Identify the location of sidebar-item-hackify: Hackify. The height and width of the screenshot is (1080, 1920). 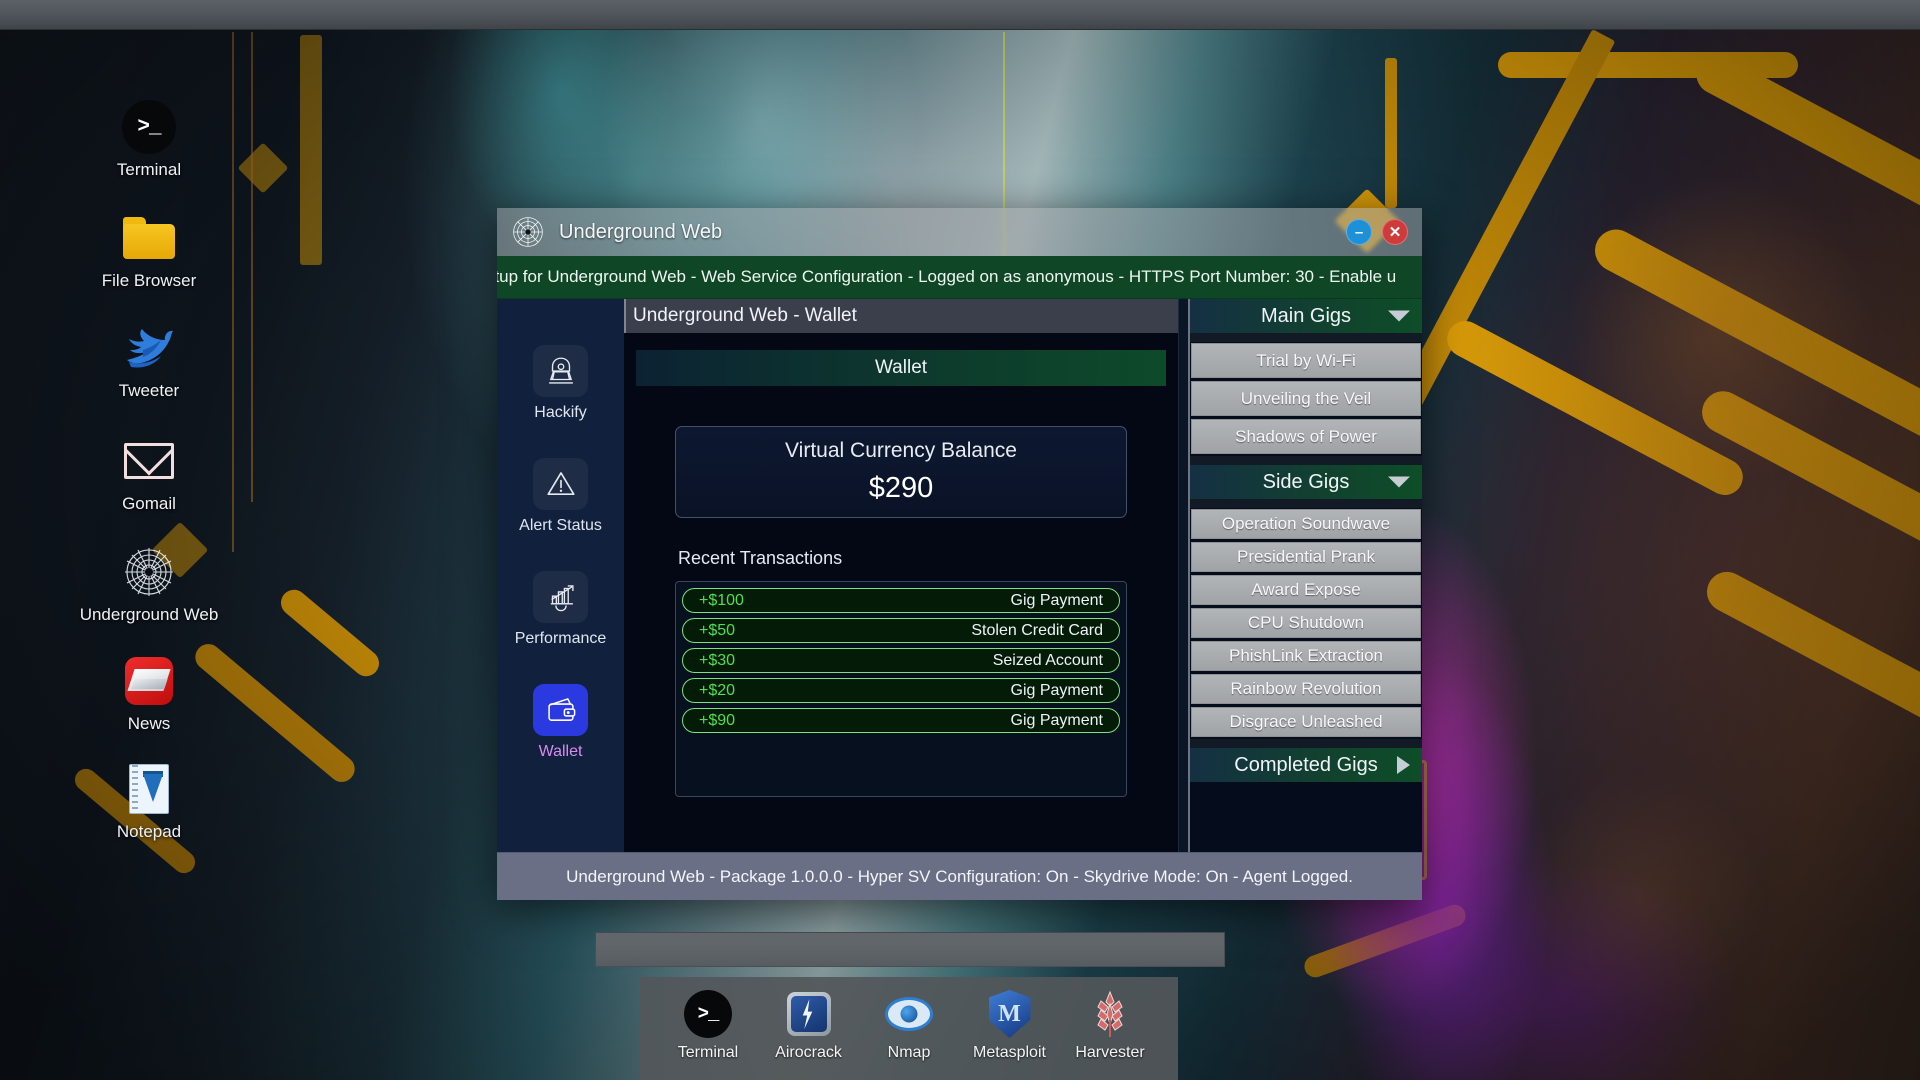
(560, 383).